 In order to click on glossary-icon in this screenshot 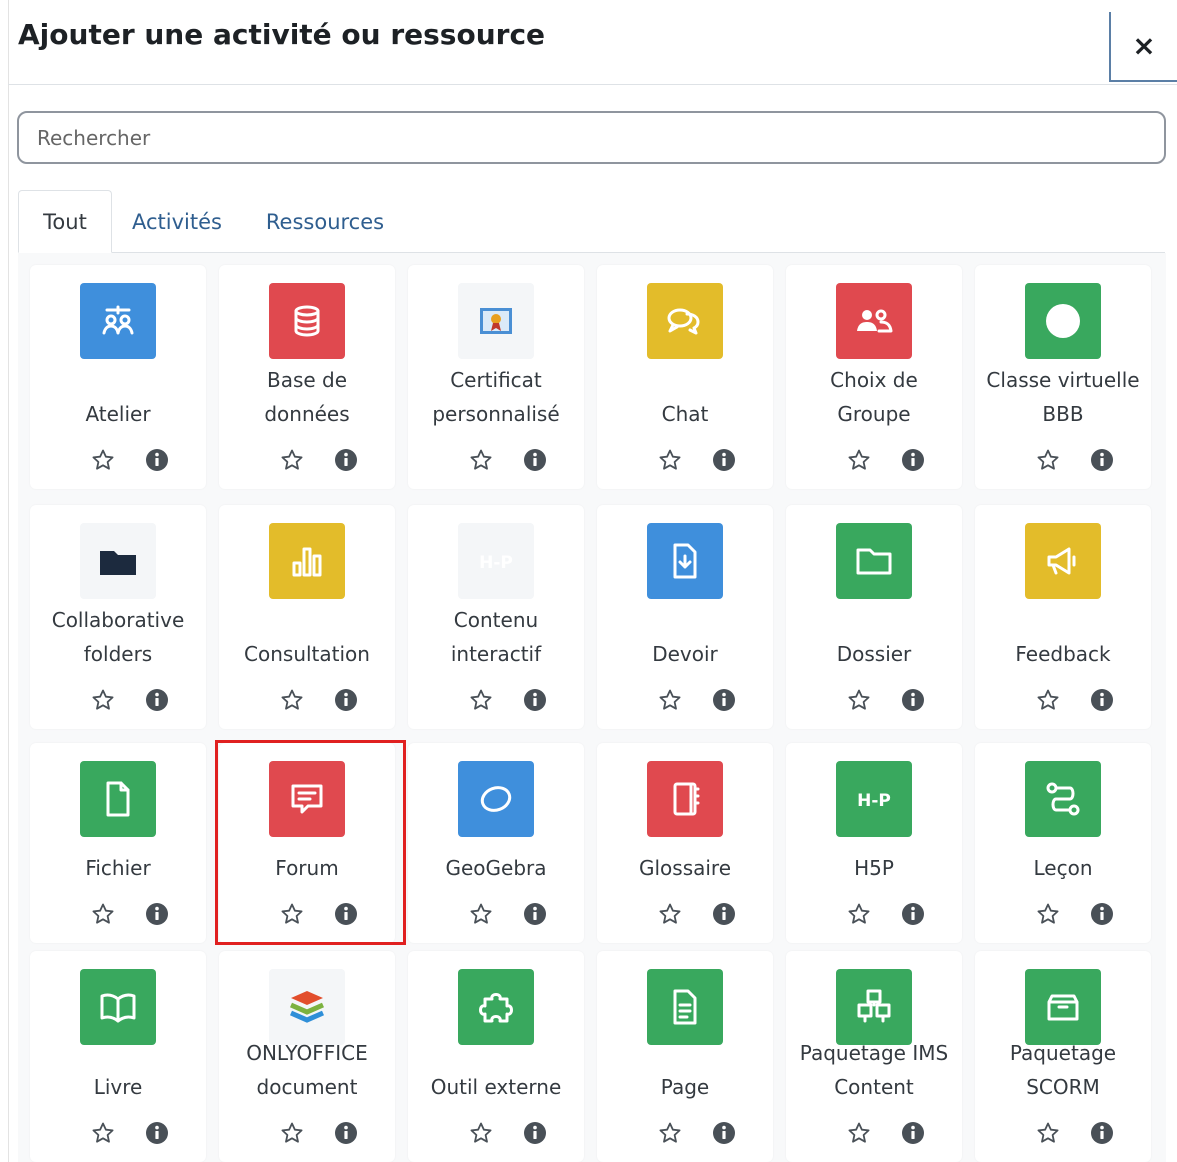, I will do `click(685, 799)`.